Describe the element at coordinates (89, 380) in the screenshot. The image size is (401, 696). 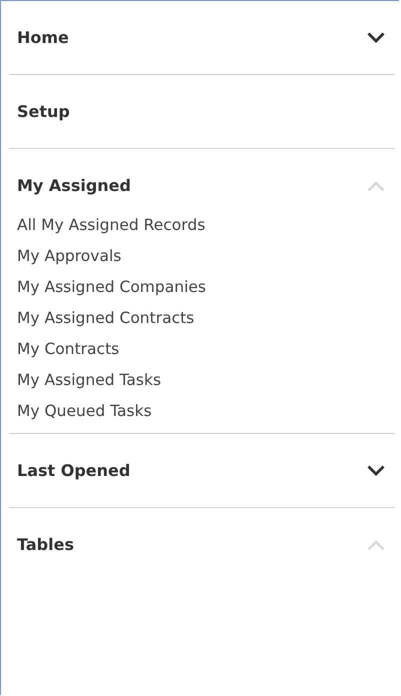
I see `menu-link: My Assigned Tasks` at that location.